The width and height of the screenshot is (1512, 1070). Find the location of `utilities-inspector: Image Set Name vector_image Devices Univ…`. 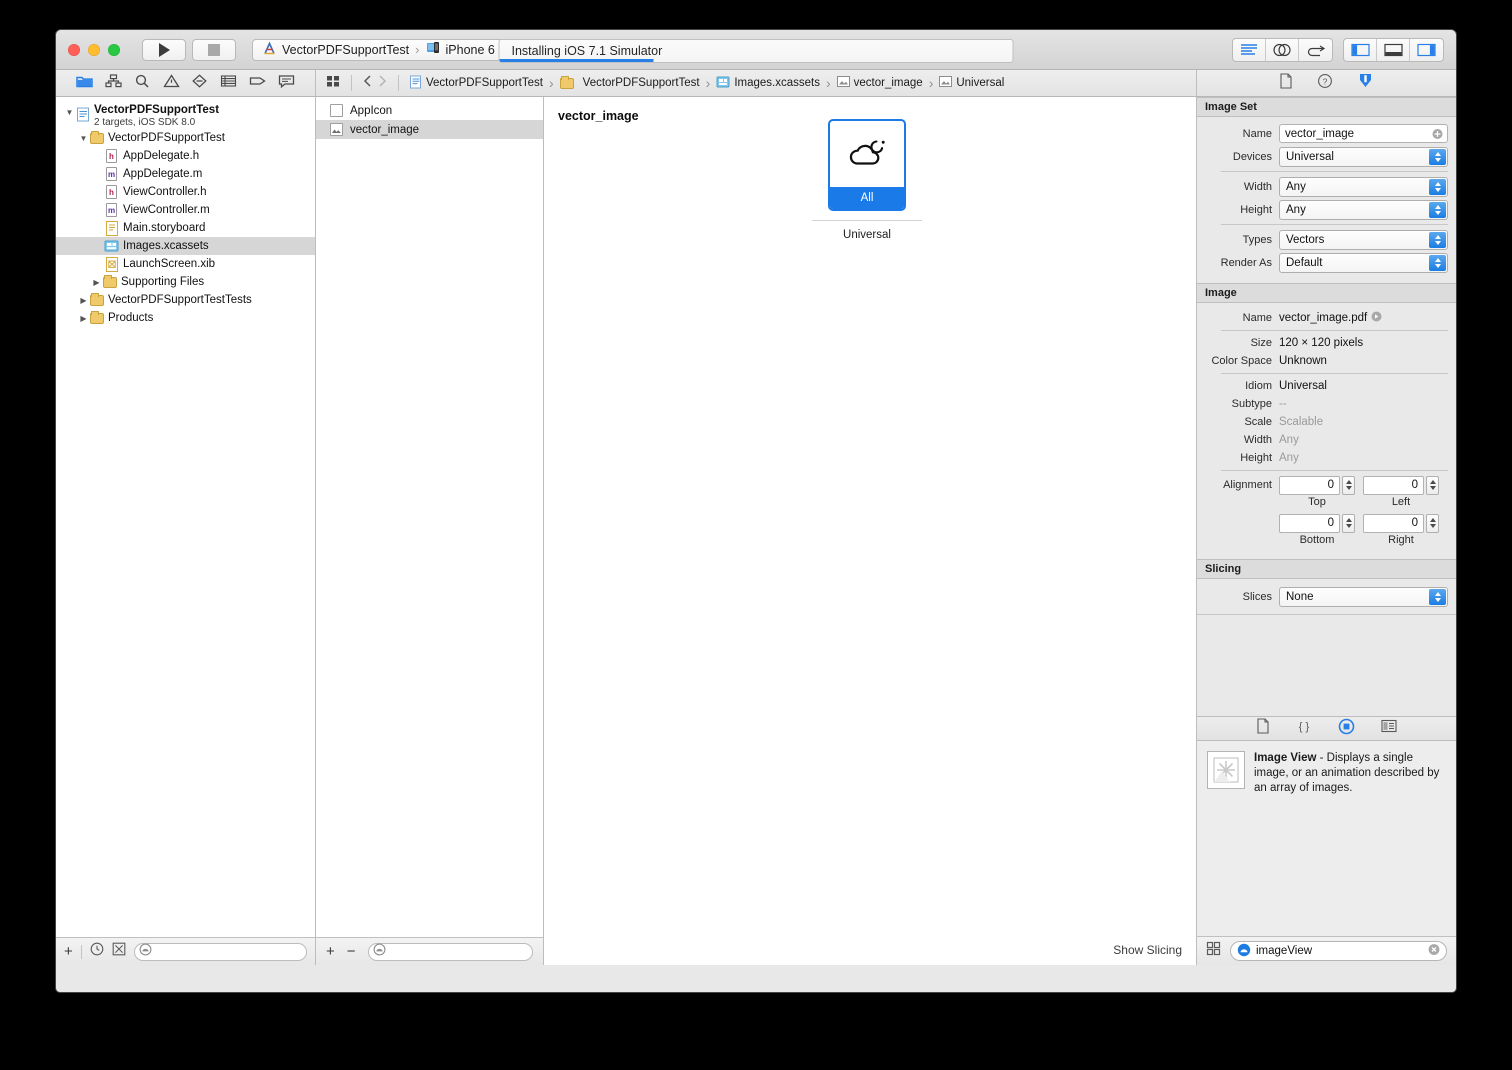

utilities-inspector: Image Set Name vector_image Devices Univ… is located at coordinates (1326, 531).